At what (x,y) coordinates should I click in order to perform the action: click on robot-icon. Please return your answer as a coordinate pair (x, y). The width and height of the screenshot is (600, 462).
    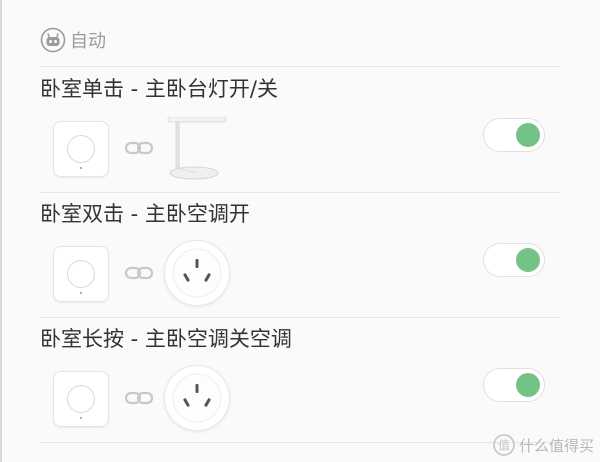
    Looking at the image, I should click on (53, 40).